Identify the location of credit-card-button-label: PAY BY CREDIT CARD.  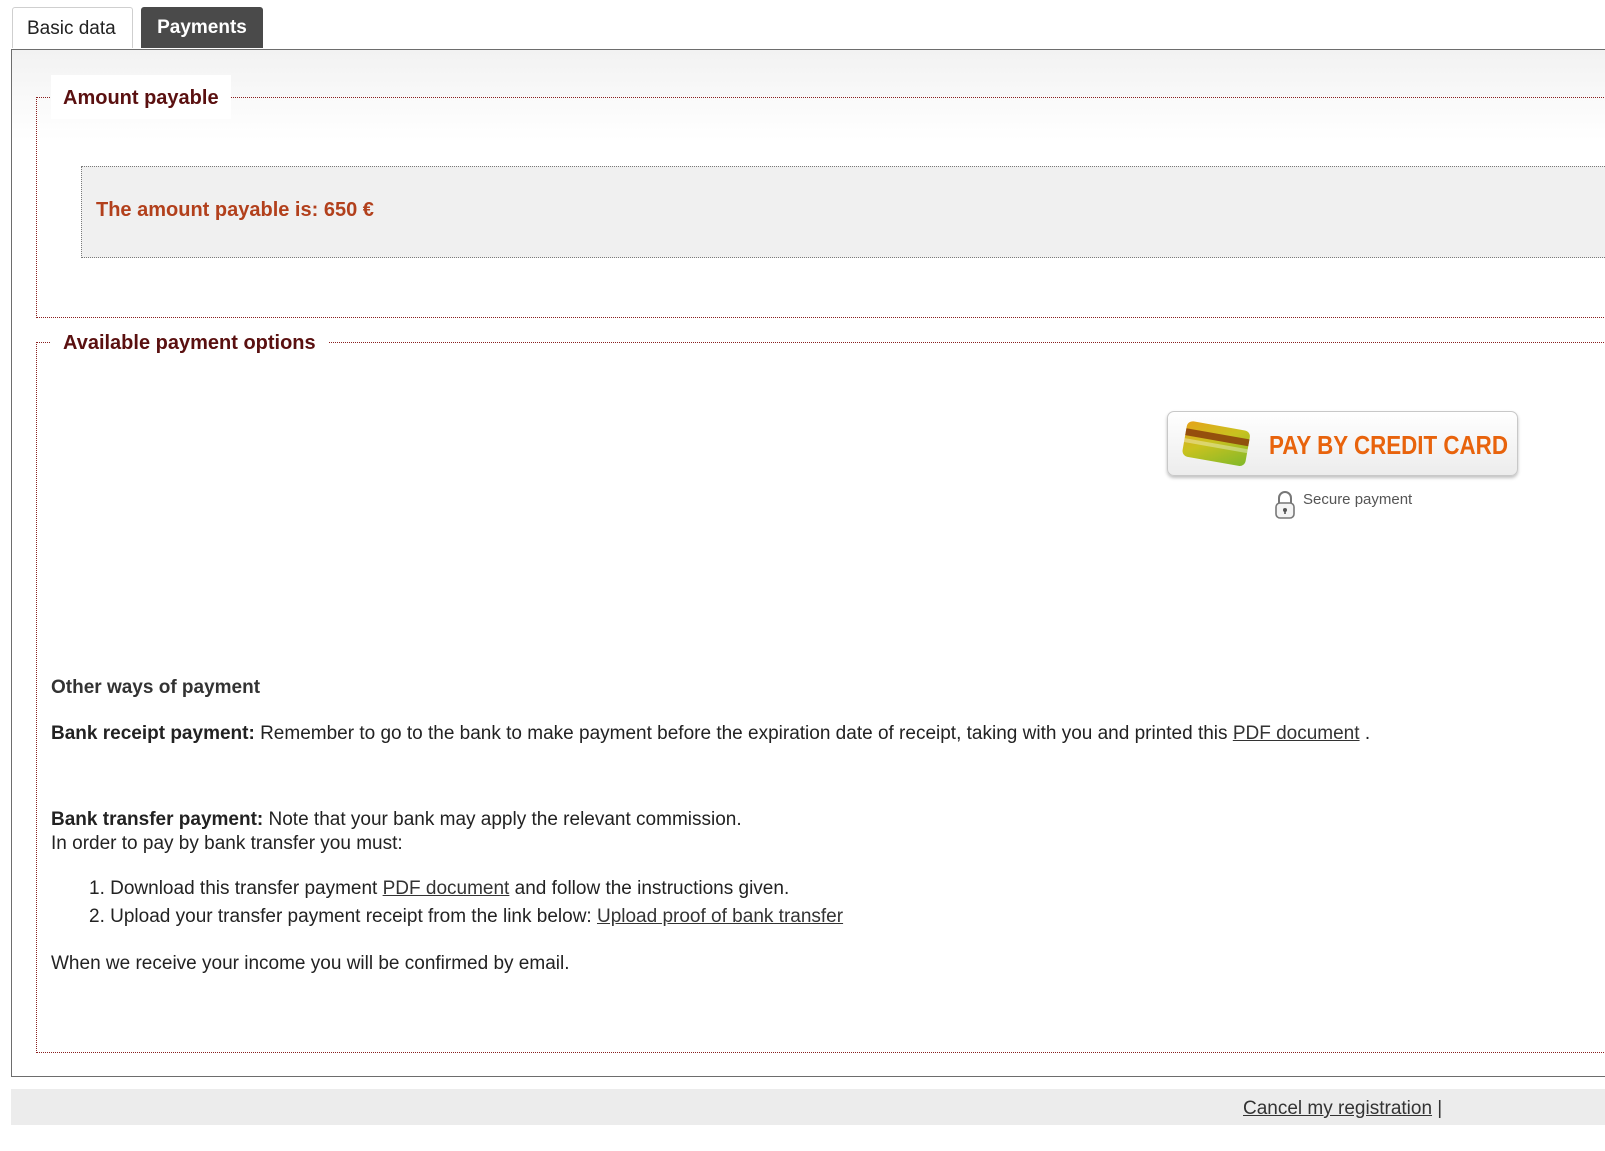
(1388, 445).